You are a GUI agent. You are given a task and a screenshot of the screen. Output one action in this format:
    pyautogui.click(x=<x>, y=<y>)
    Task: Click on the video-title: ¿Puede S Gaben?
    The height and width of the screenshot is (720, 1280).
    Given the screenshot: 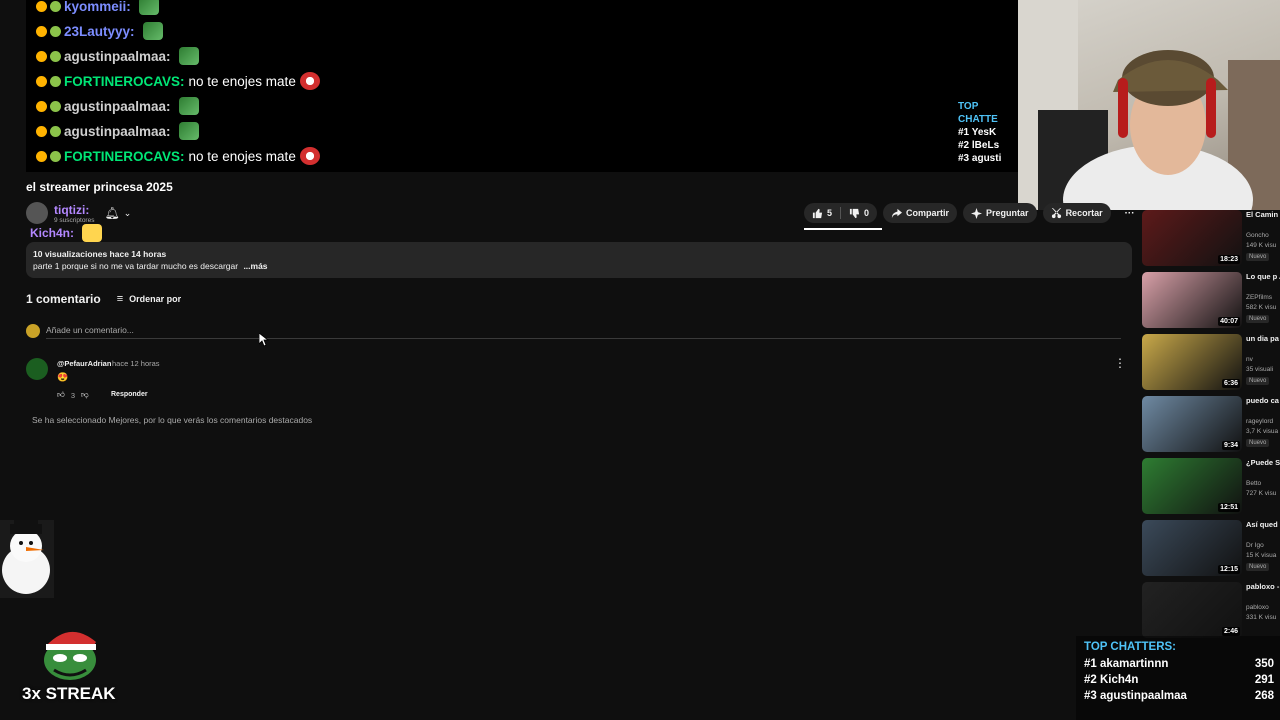 What is the action you would take?
    pyautogui.click(x=1263, y=463)
    